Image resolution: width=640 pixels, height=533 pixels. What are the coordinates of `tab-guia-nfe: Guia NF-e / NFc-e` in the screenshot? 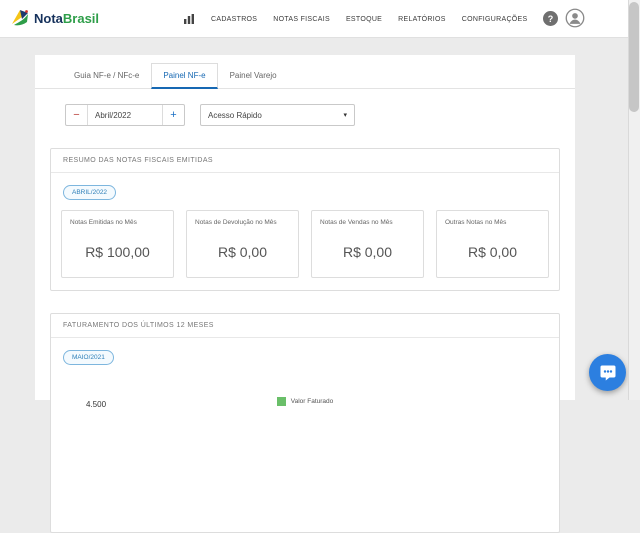 It's located at (106, 75).